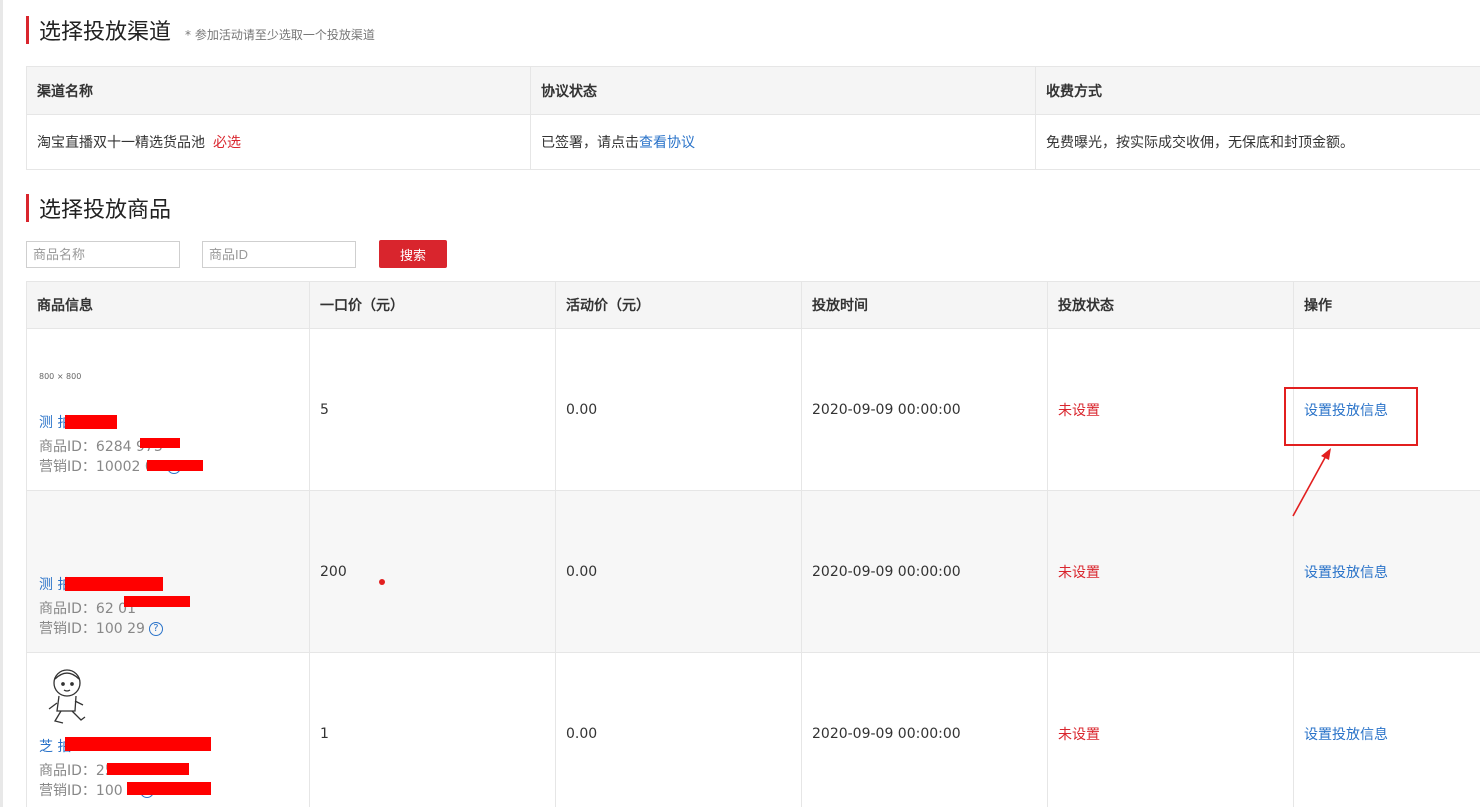 This screenshot has width=1480, height=807. I want to click on product-info-cell: 芝 拍 商品ID：25 营销ID：100 1?, so click(168, 729).